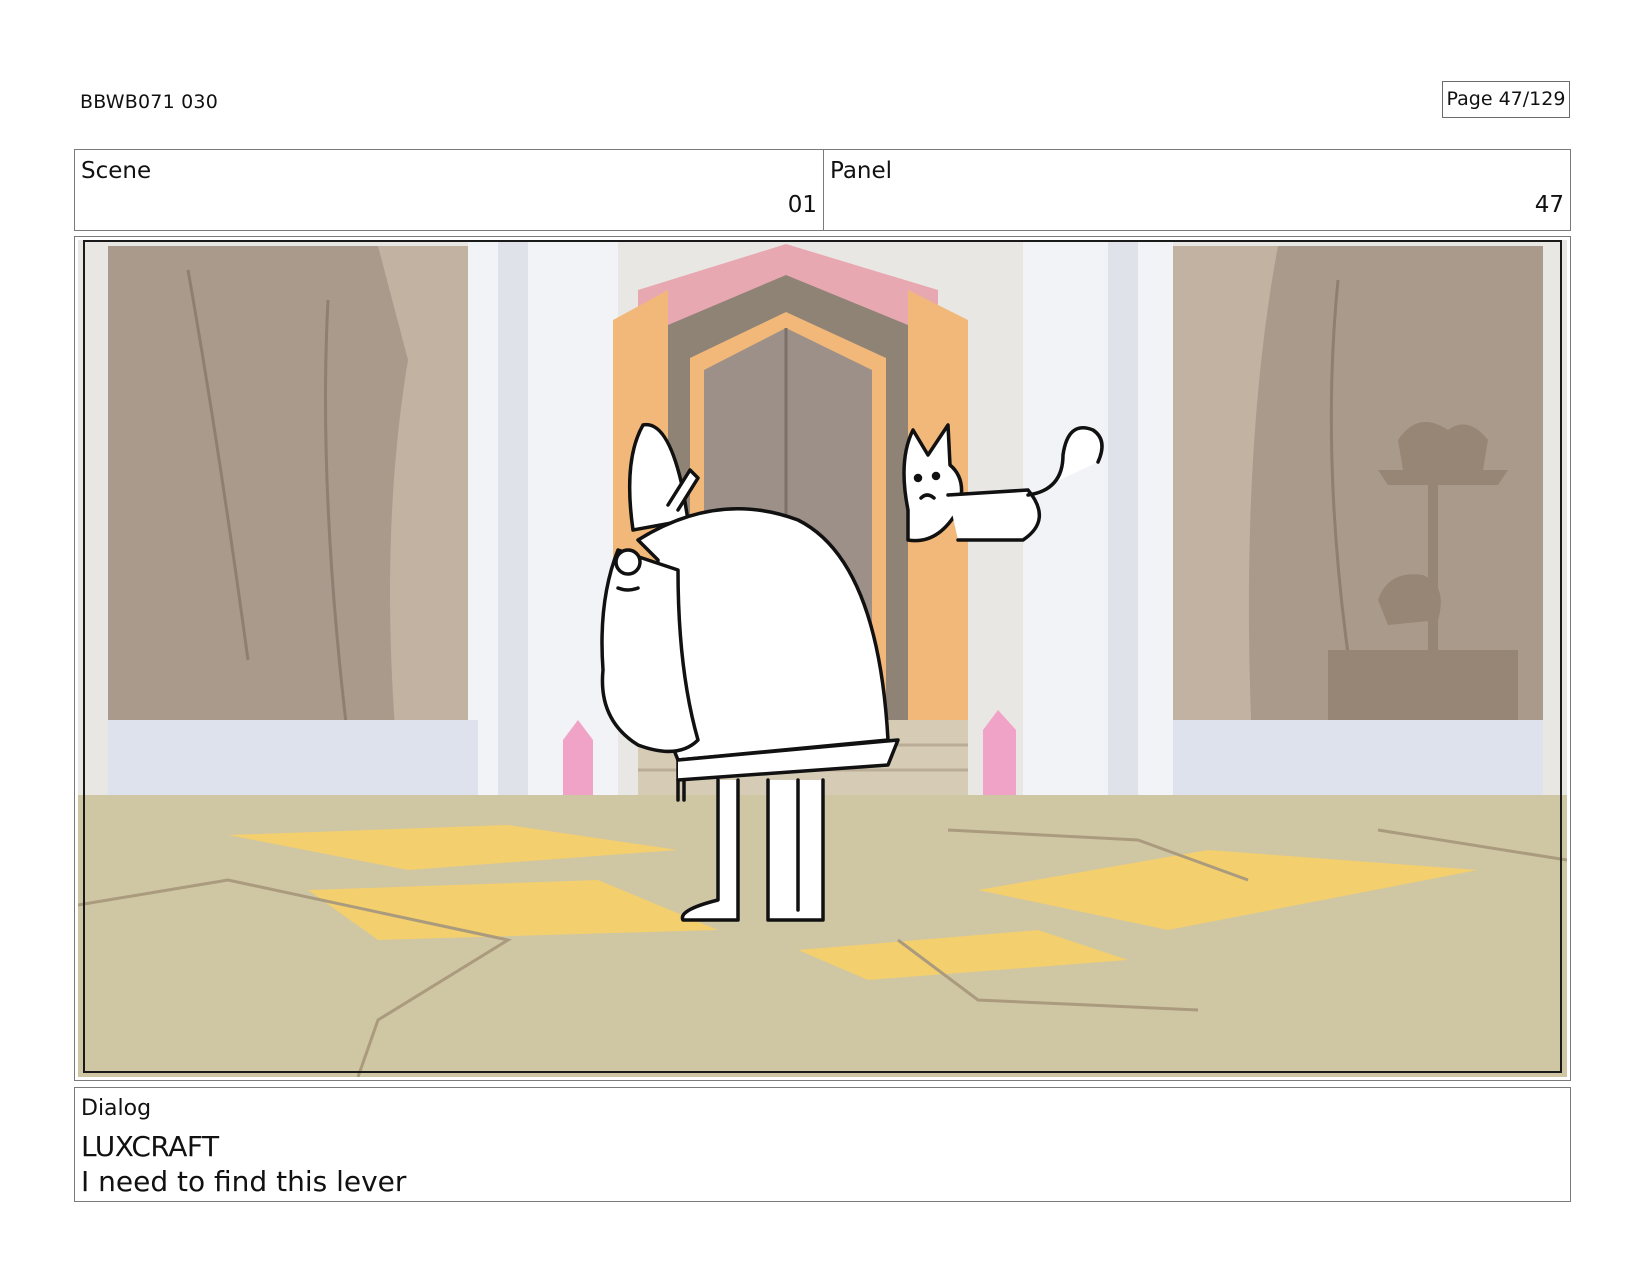 The image size is (1650, 1275). What do you see at coordinates (1358, 760) in the screenshot?
I see `right-wall-base` at bounding box center [1358, 760].